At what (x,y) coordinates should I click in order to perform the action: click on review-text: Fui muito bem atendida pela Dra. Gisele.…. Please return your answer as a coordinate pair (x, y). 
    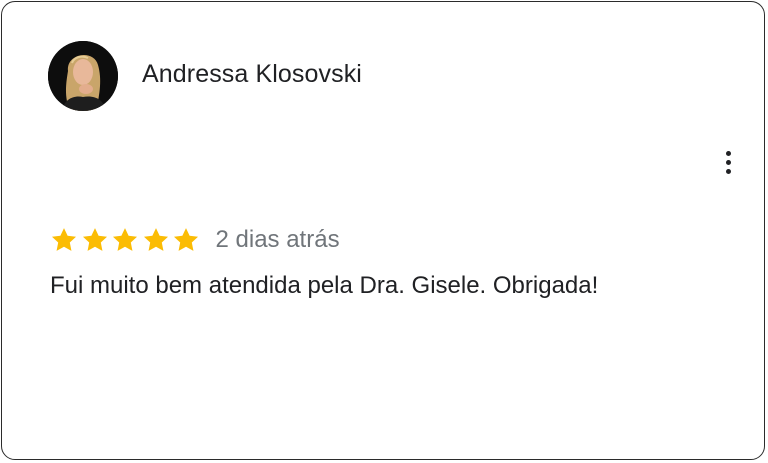
    Looking at the image, I should click on (324, 285).